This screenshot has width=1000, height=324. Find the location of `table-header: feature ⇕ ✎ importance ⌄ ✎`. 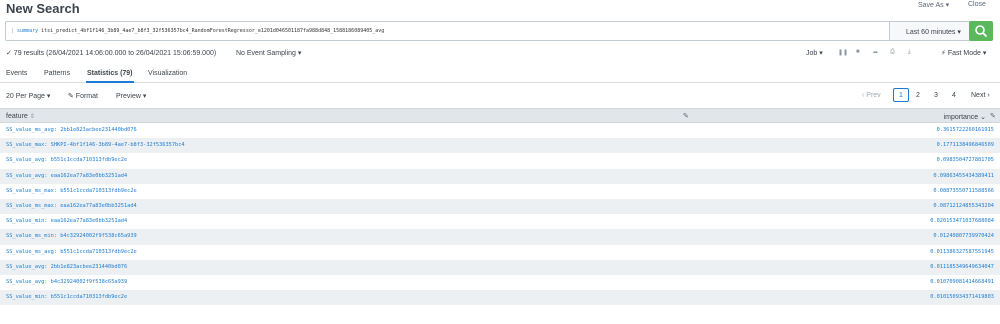

table-header: feature ⇕ ✎ importance ⌄ ✎ is located at coordinates (500, 115).